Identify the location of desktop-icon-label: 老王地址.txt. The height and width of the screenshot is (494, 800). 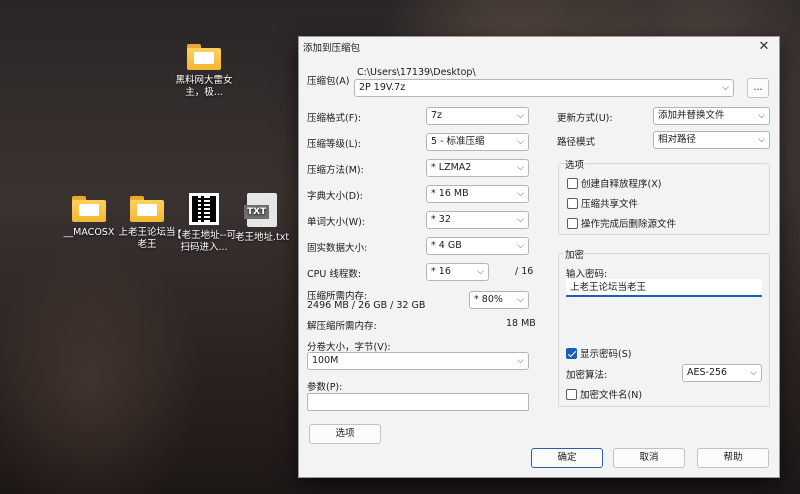
(262, 237).